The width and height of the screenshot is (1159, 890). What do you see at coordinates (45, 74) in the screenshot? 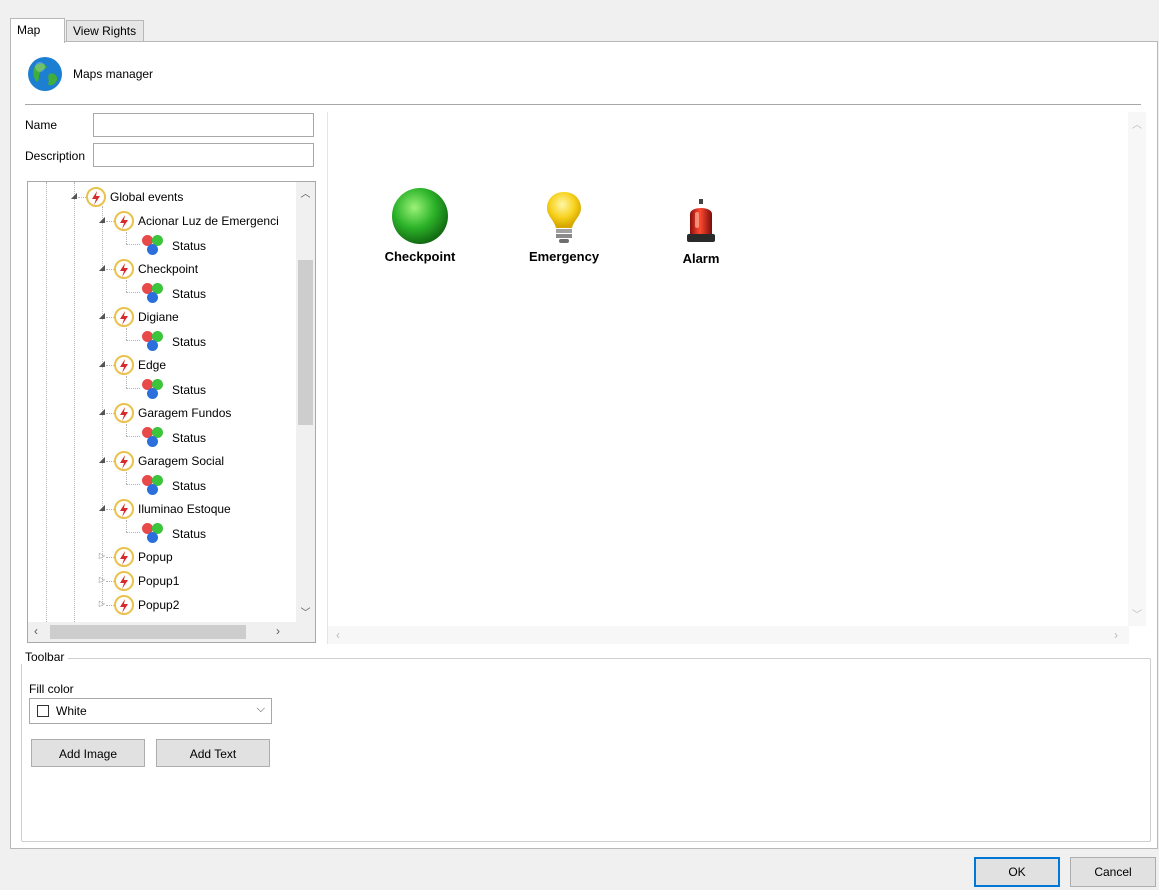
I see `globe-icon` at bounding box center [45, 74].